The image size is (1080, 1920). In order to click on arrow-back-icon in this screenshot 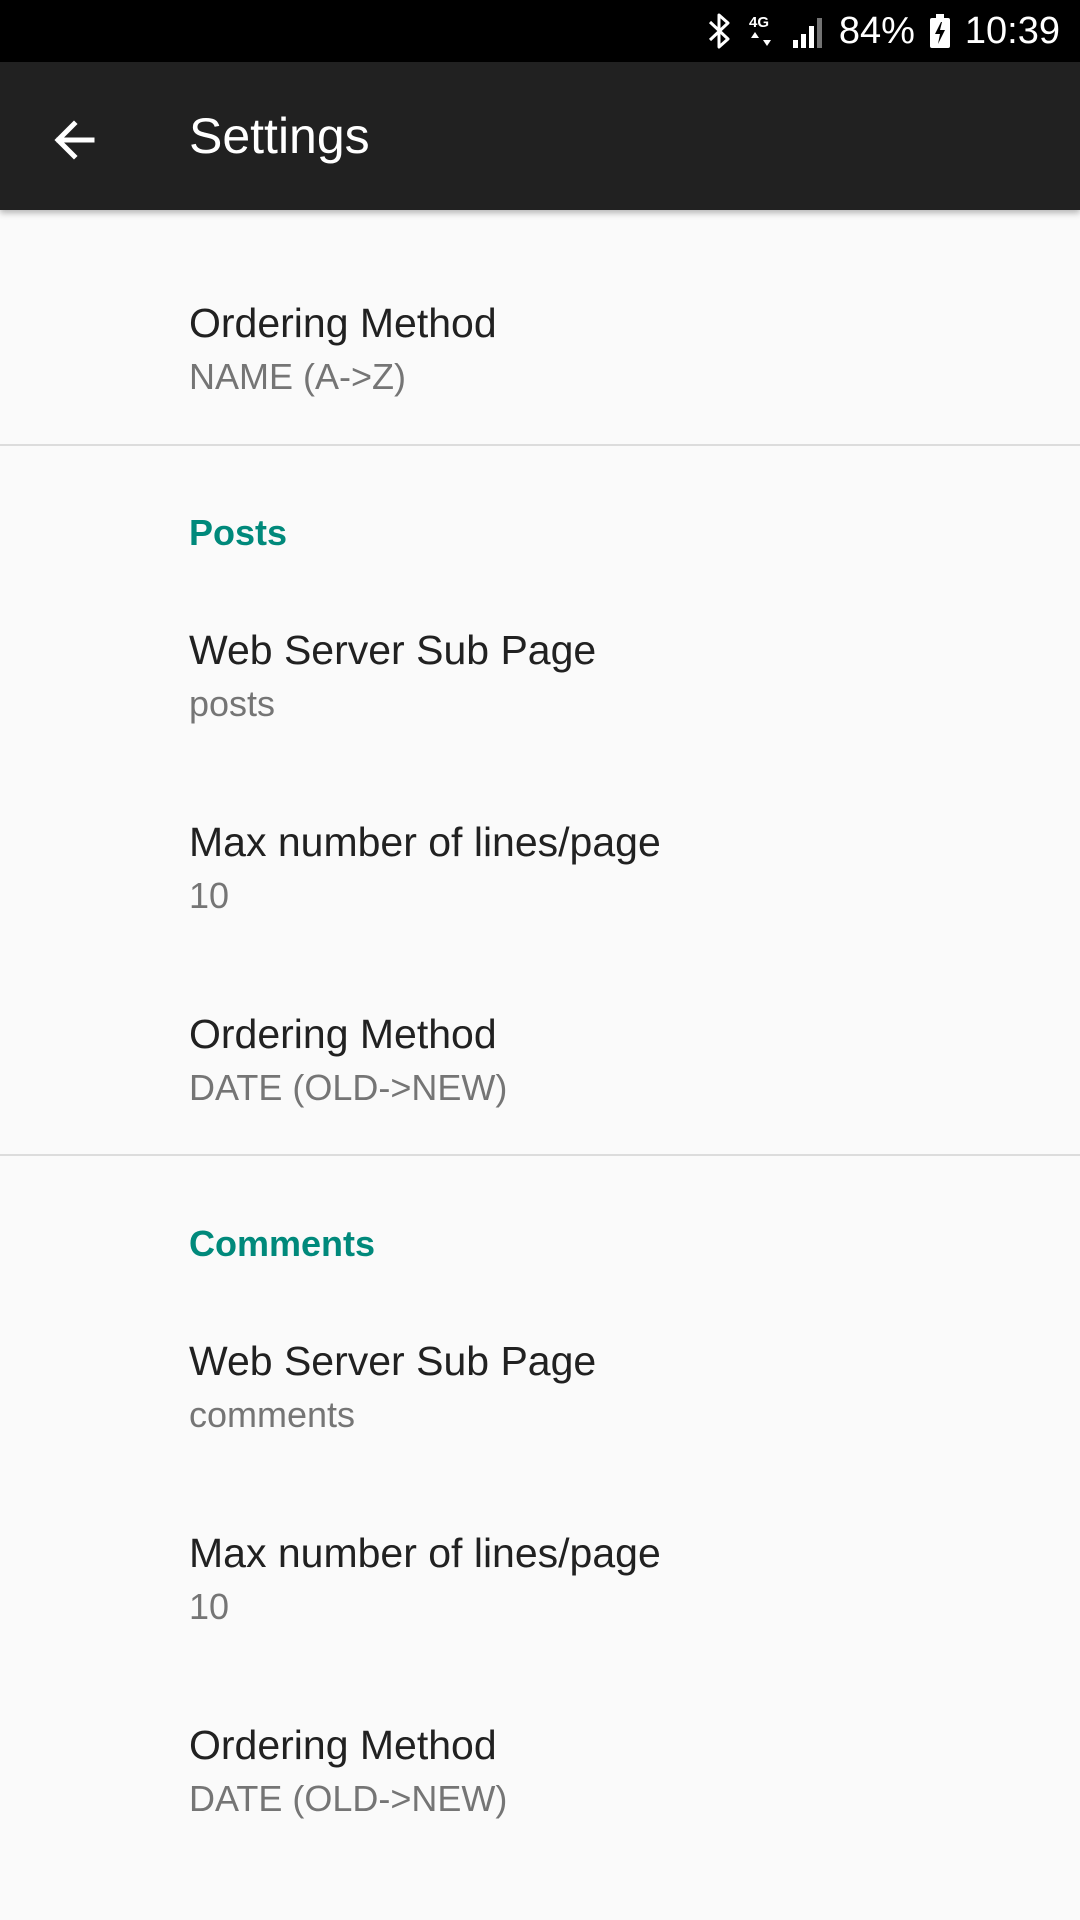, I will do `click(74, 140)`.